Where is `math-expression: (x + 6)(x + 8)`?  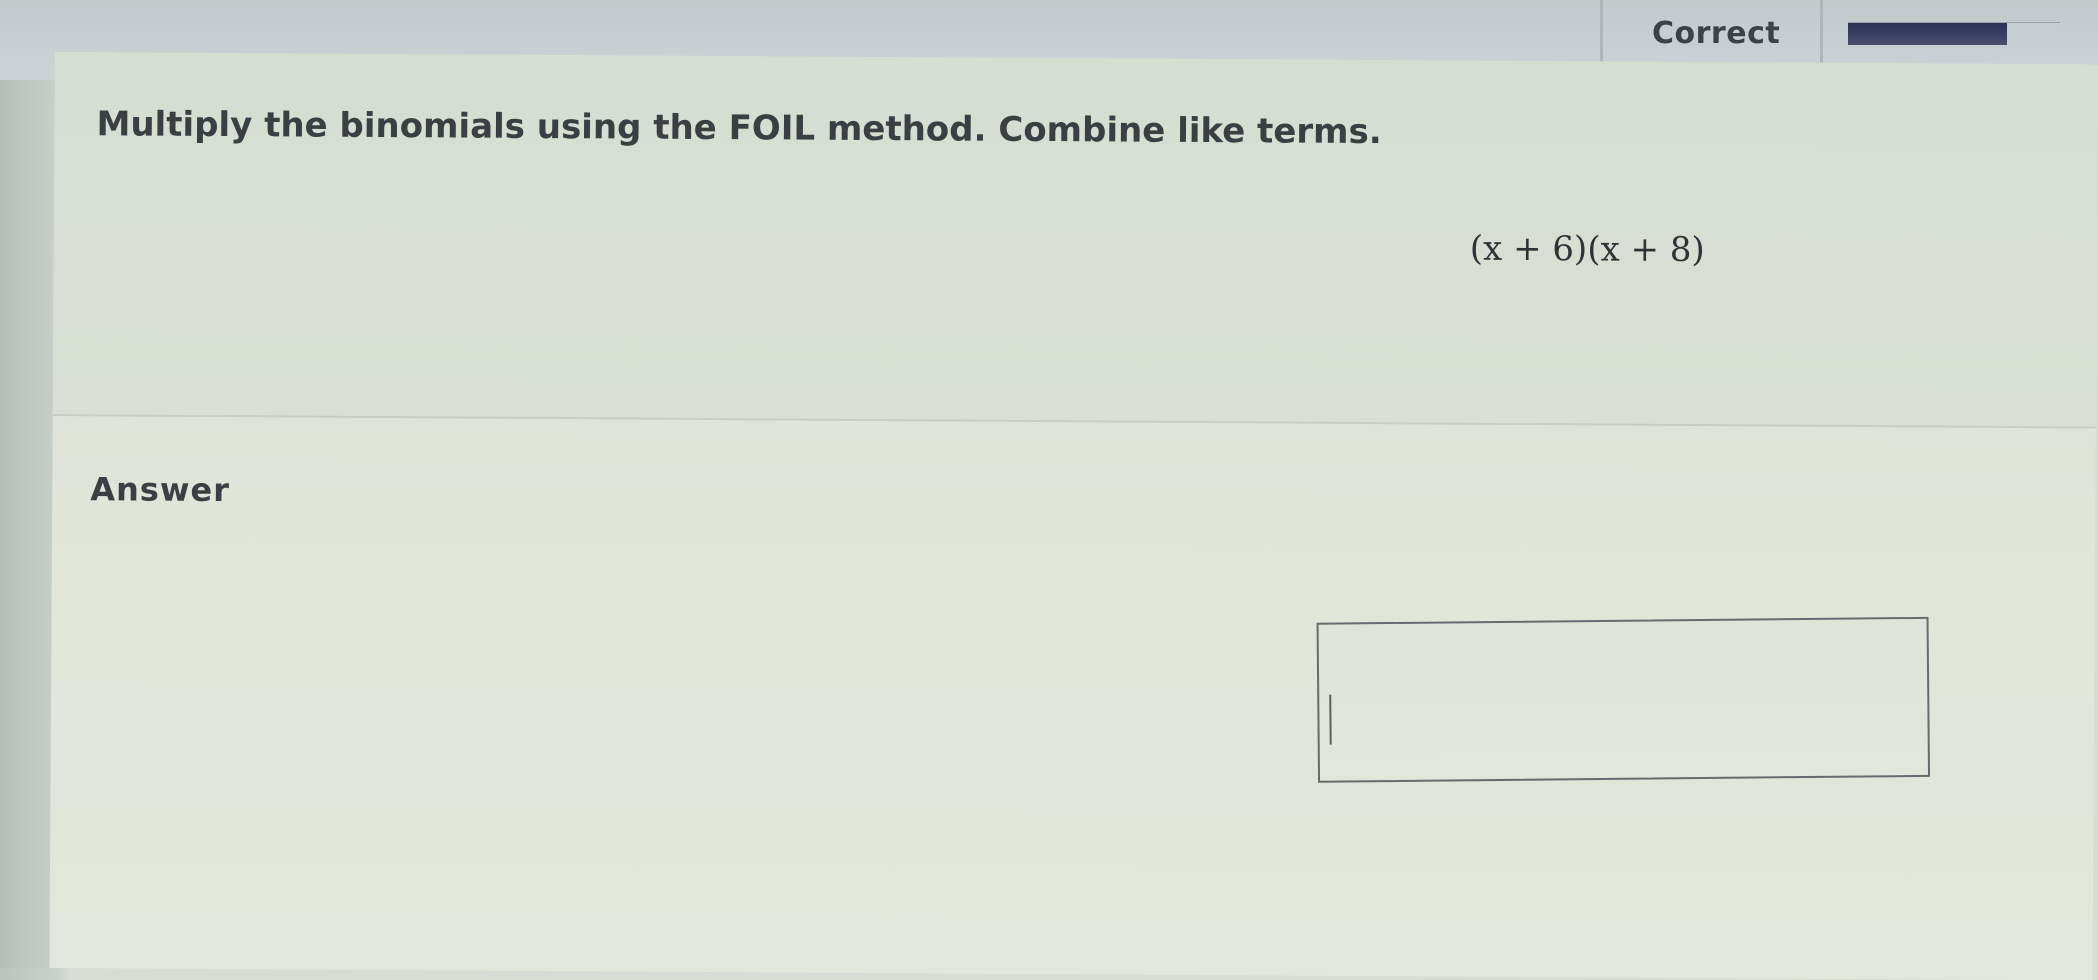 math-expression: (x + 6)(x + 8) is located at coordinates (1587, 249).